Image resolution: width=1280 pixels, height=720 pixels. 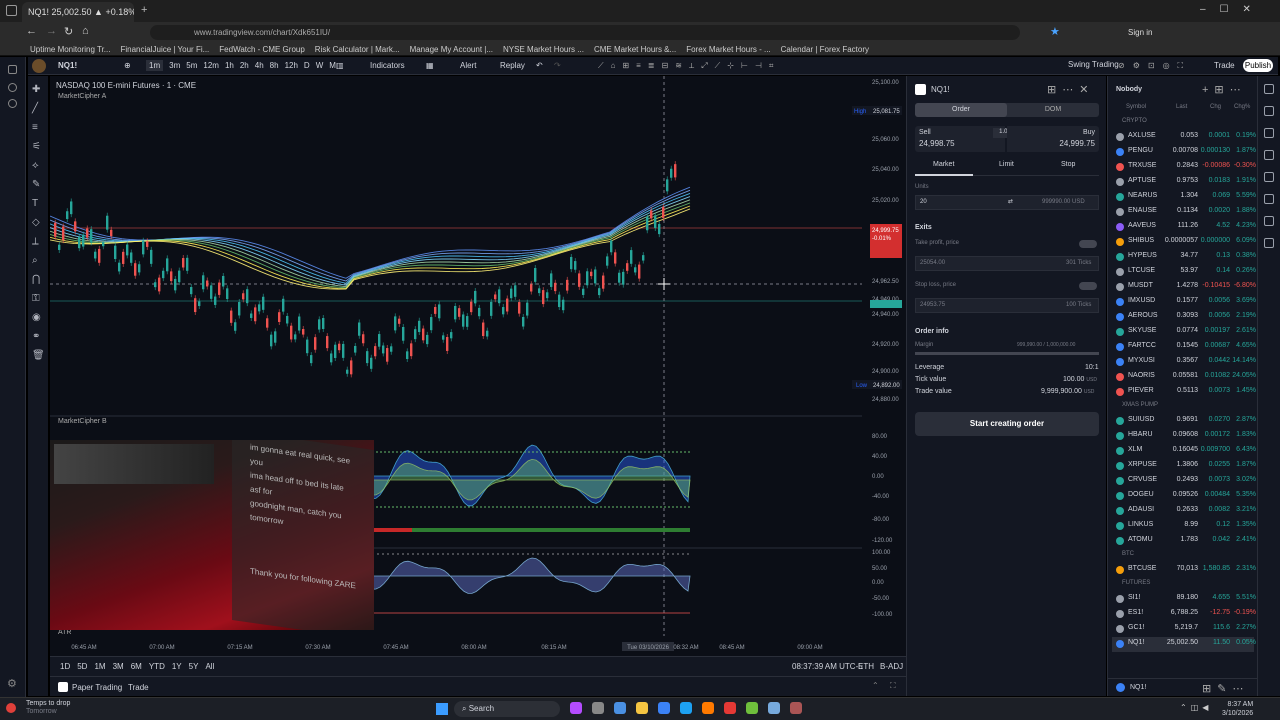 I want to click on tp-input: 25054.00 301 Ticks, so click(x=1007, y=263).